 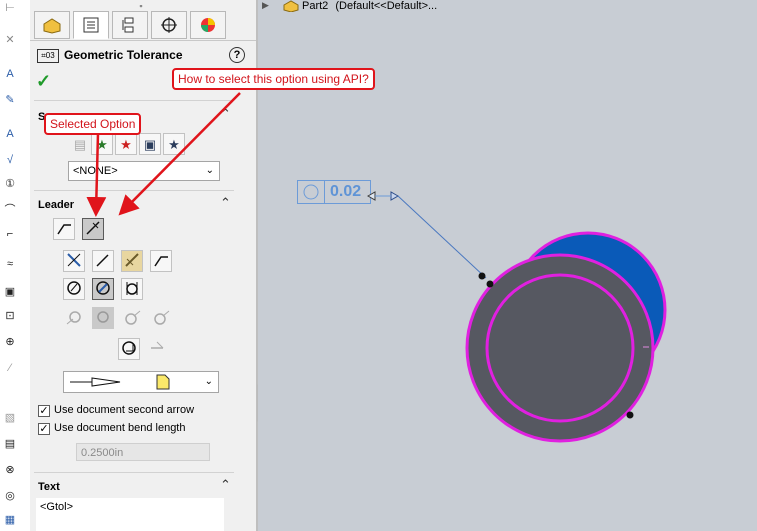 I want to click on api-callout: How to select this option using API?, so click(x=273, y=79).